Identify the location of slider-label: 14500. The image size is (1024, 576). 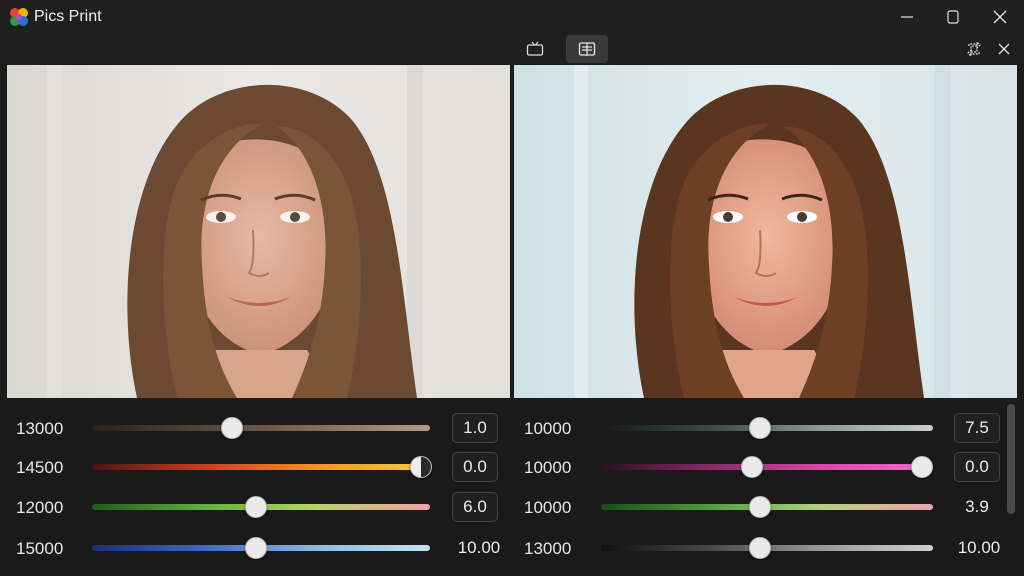
(40, 467).